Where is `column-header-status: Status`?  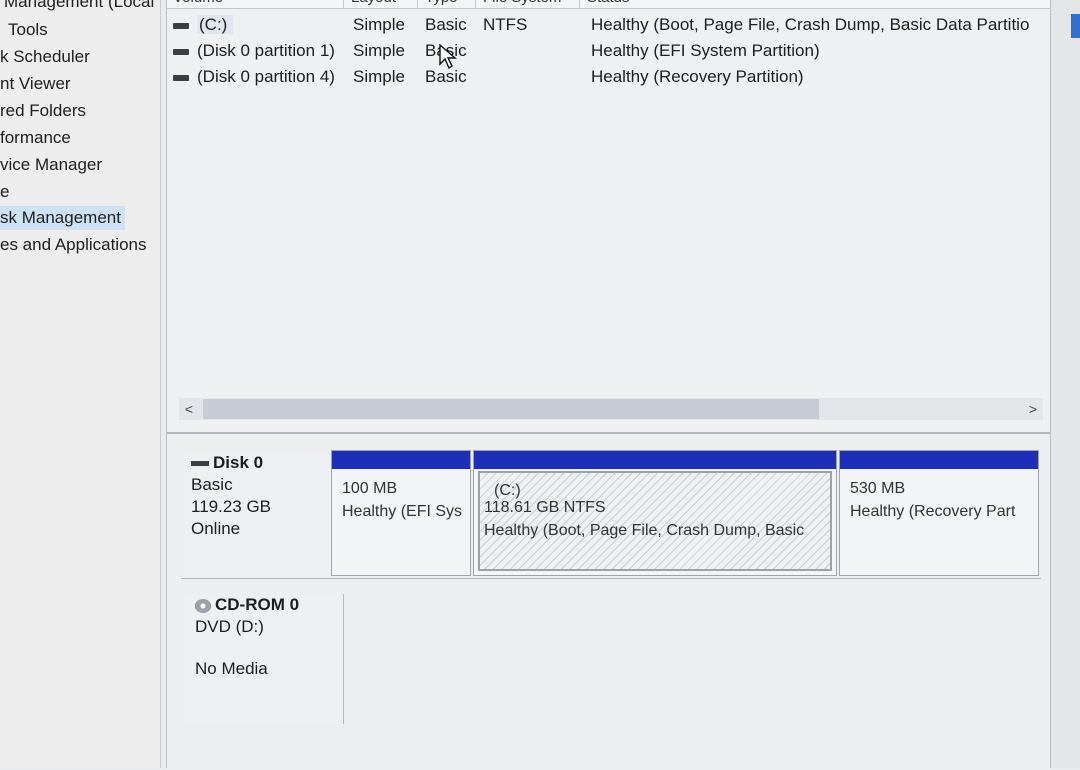 column-header-status: Status is located at coordinates (816, 4).